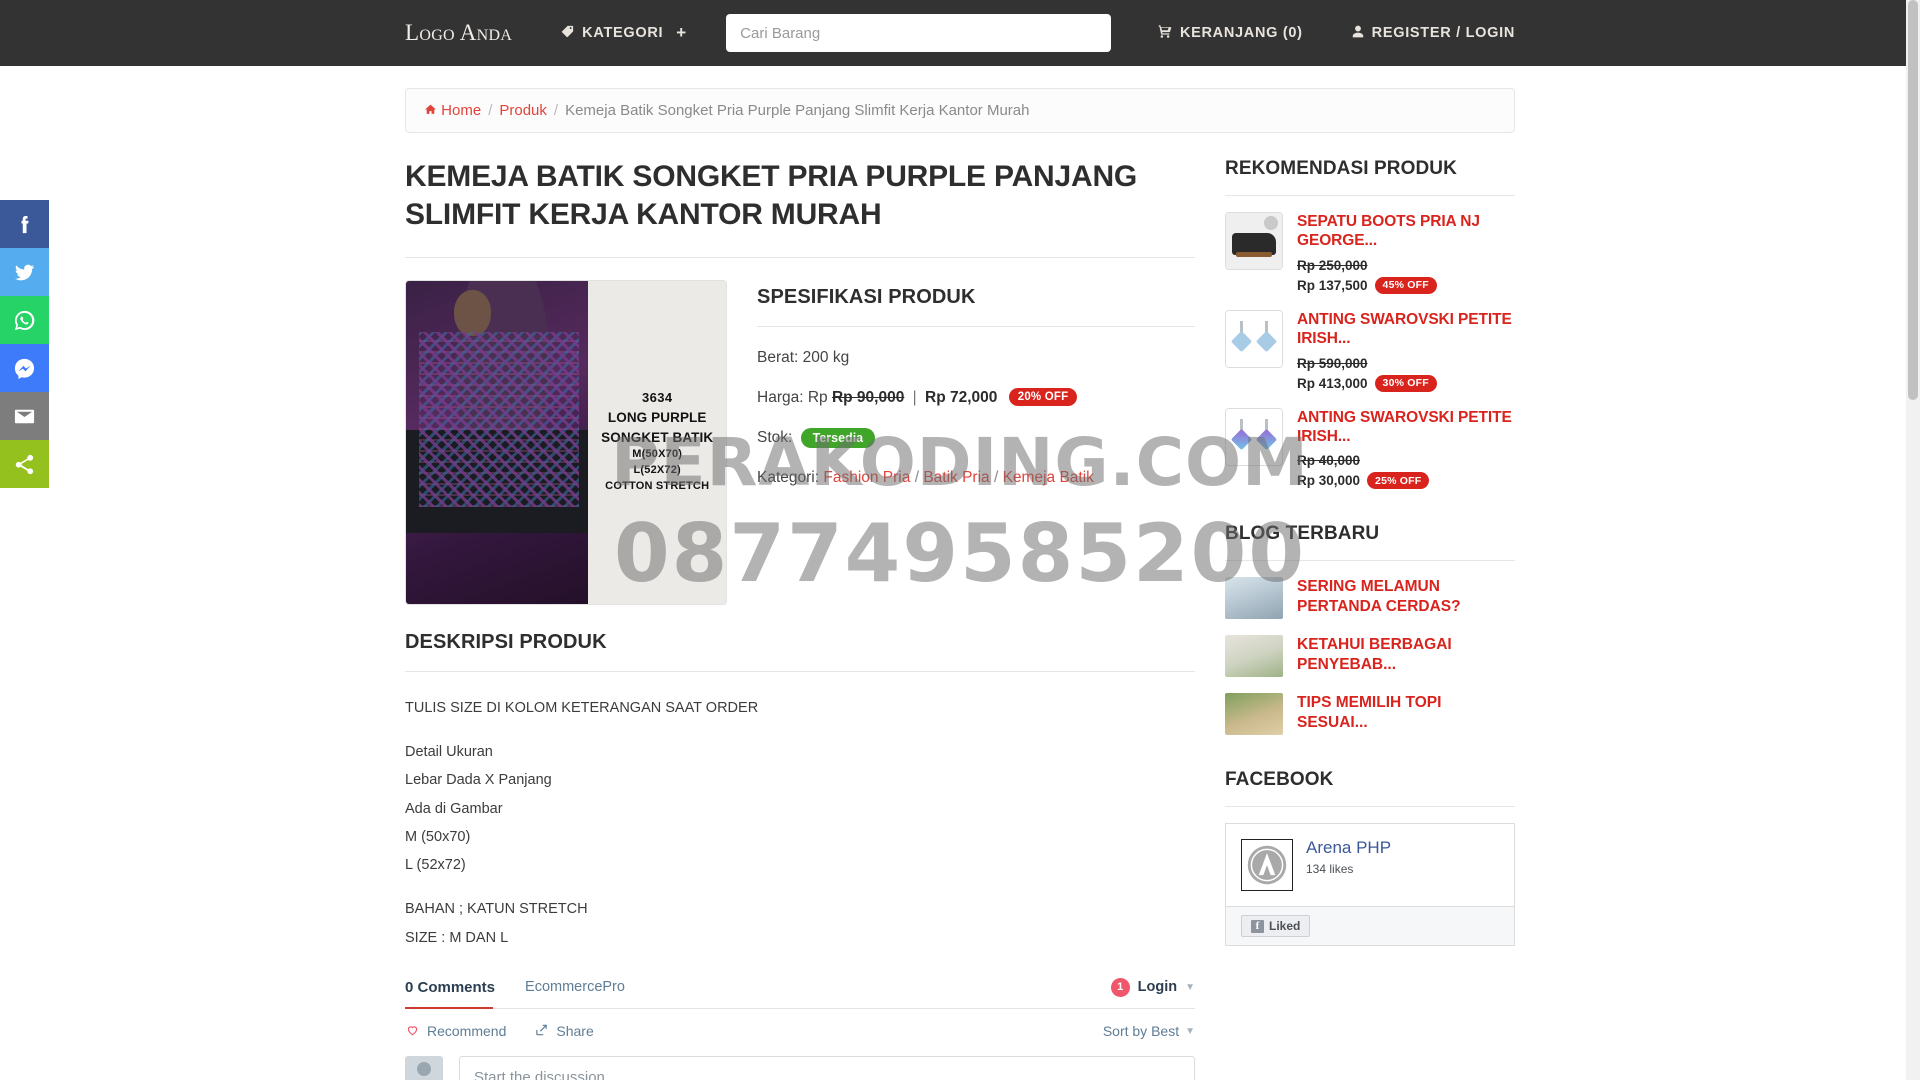 The image size is (1920, 1080). Describe the element at coordinates (1330, 868) in the screenshot. I see `facebook-page-likes: 134 likes` at that location.